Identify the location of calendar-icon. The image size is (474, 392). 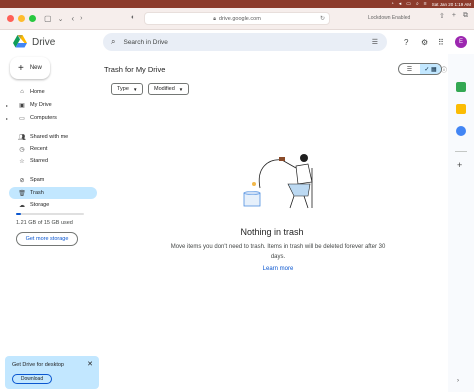
(461, 87).